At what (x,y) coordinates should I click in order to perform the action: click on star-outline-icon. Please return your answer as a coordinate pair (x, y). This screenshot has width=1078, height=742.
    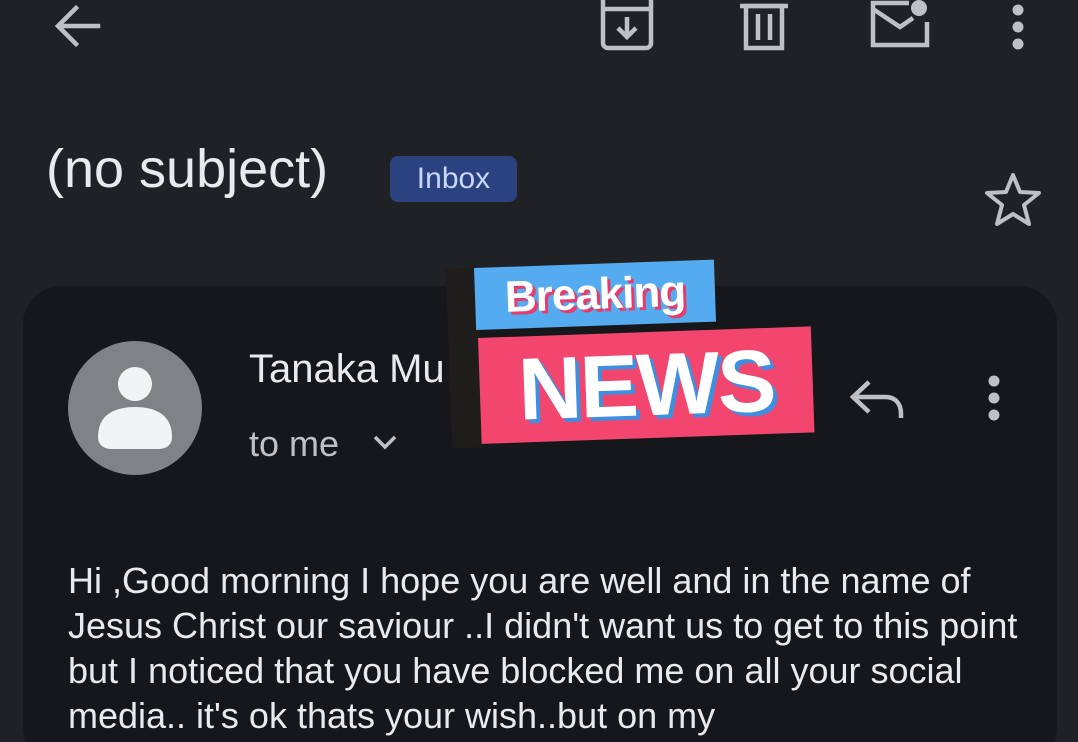
    Looking at the image, I should click on (1013, 199).